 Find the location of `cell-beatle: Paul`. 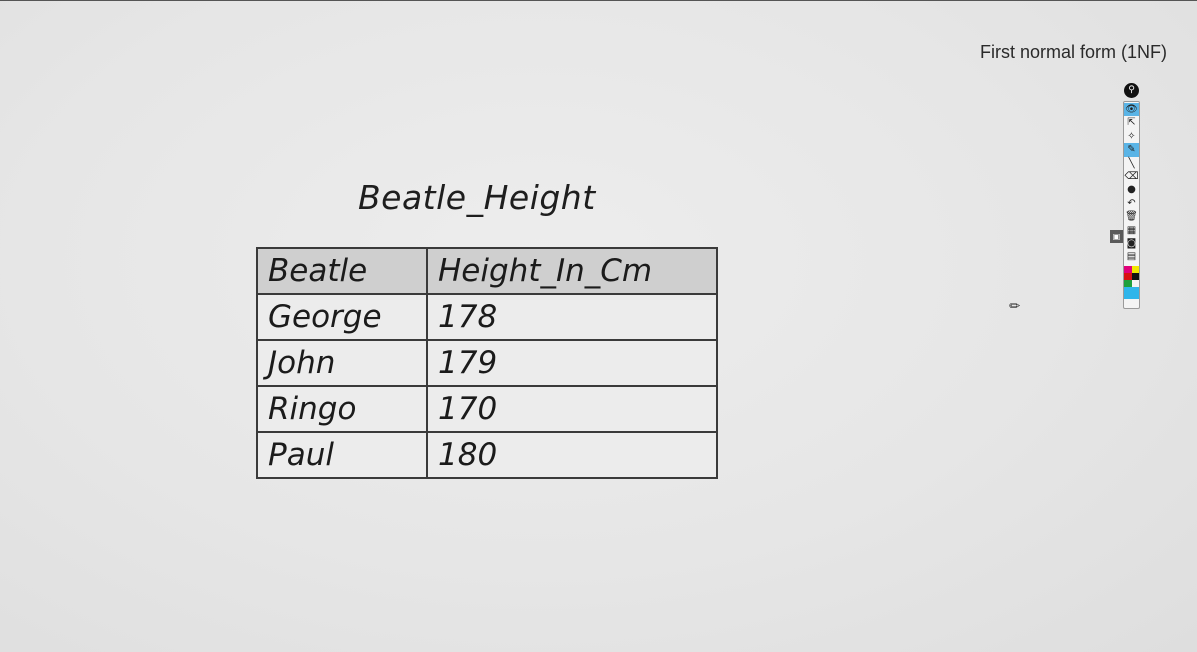

cell-beatle: Paul is located at coordinates (342, 455).